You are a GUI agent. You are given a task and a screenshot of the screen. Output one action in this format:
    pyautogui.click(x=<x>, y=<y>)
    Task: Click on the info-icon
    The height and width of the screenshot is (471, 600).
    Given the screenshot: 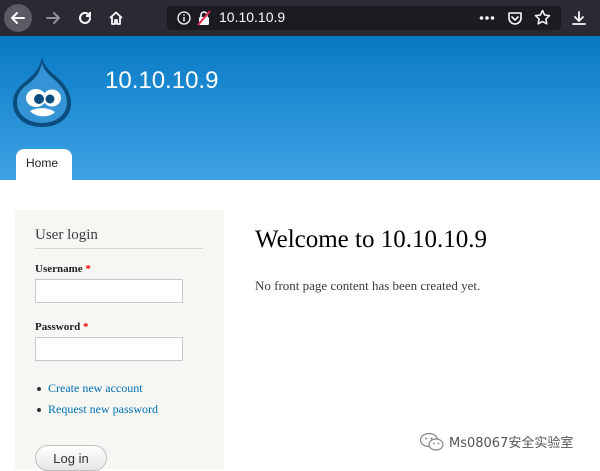 What is the action you would take?
    pyautogui.click(x=184, y=18)
    